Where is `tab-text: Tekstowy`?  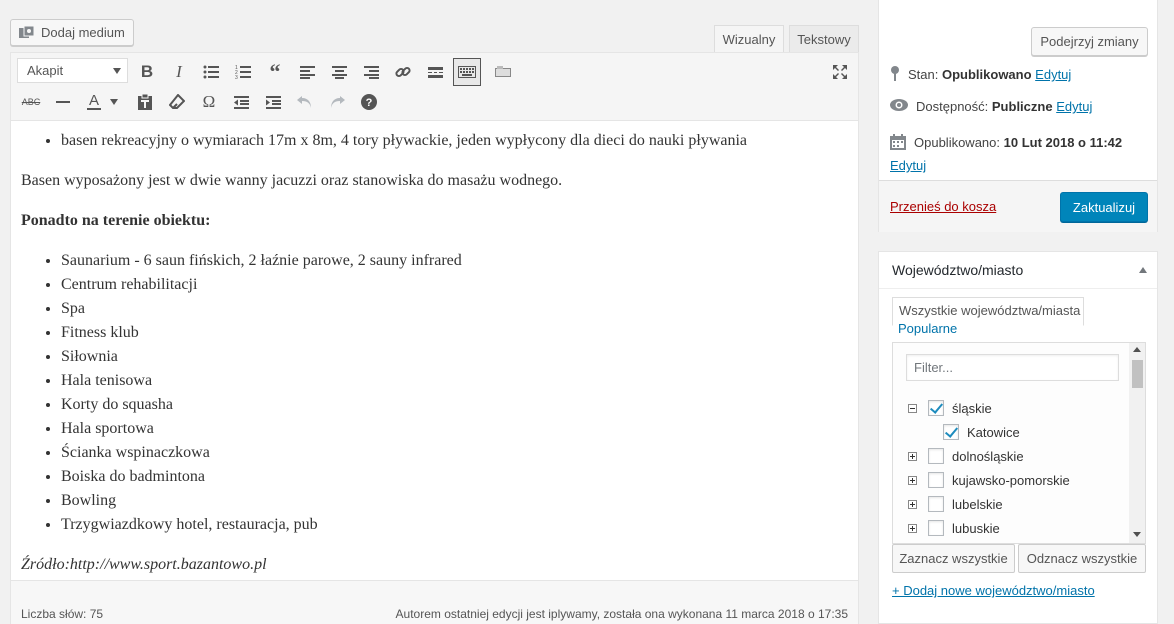 tab-text: Tekstowy is located at coordinates (824, 38).